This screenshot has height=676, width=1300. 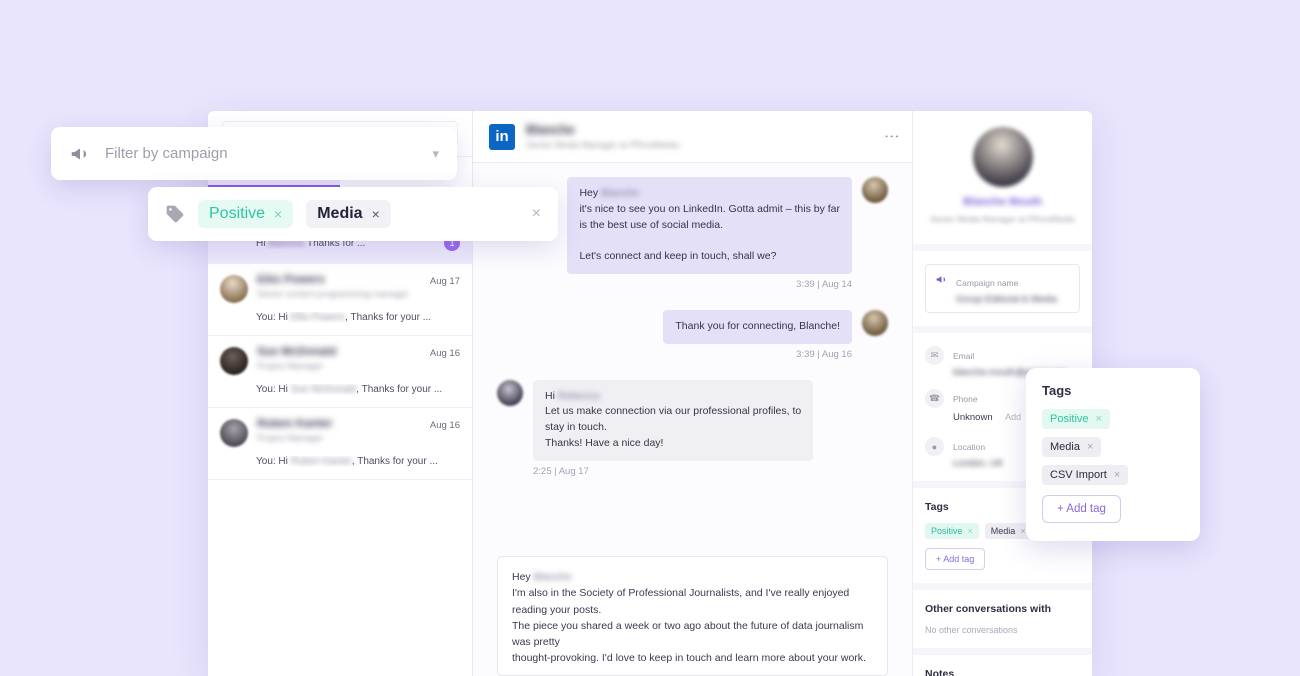 What do you see at coordinates (973, 417) in the screenshot?
I see `phone-value: Unknown` at bounding box center [973, 417].